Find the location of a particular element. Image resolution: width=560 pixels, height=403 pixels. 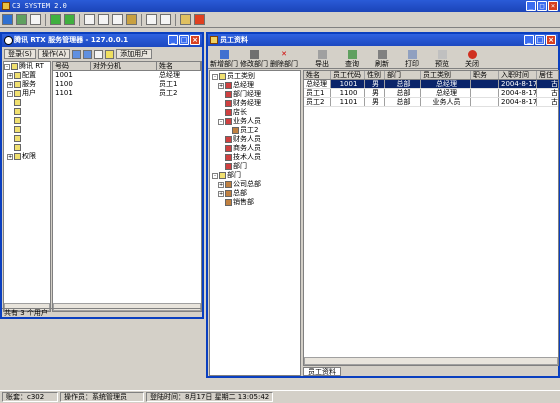

tree-item: 财务经理 is located at coordinates (255, 103).